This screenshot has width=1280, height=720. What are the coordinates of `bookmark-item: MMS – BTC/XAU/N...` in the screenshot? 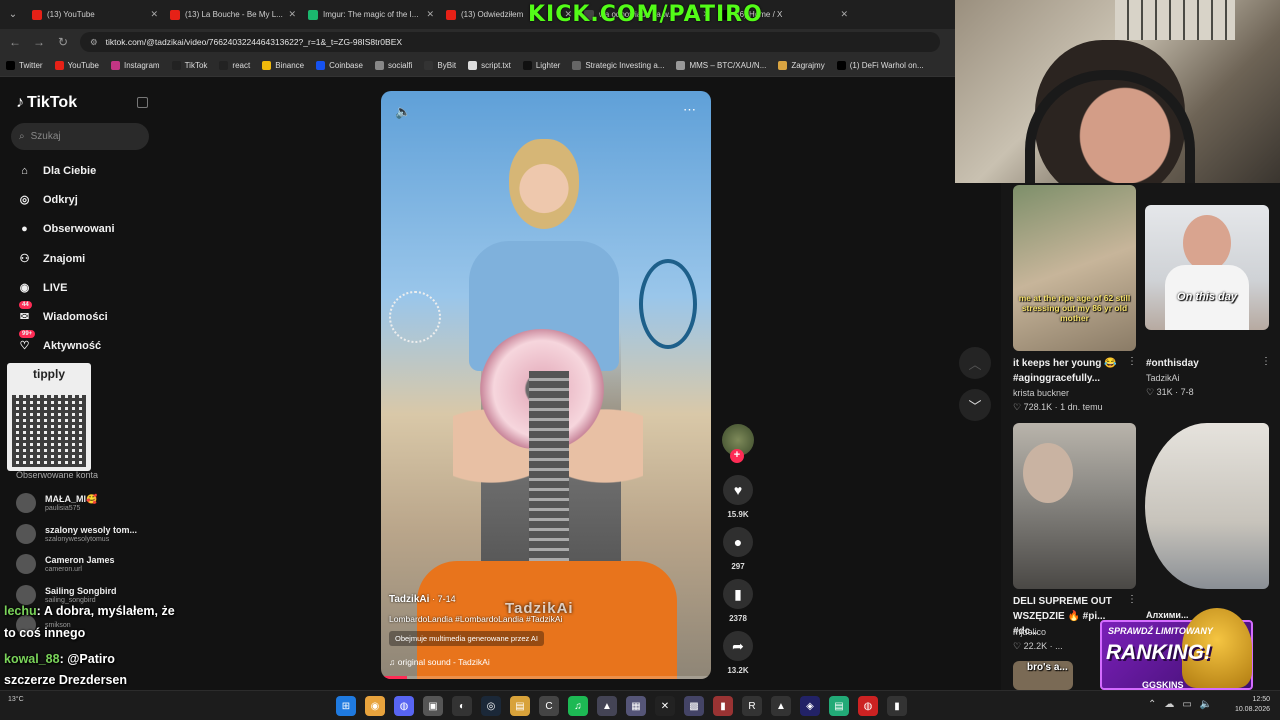 It's located at (721, 65).